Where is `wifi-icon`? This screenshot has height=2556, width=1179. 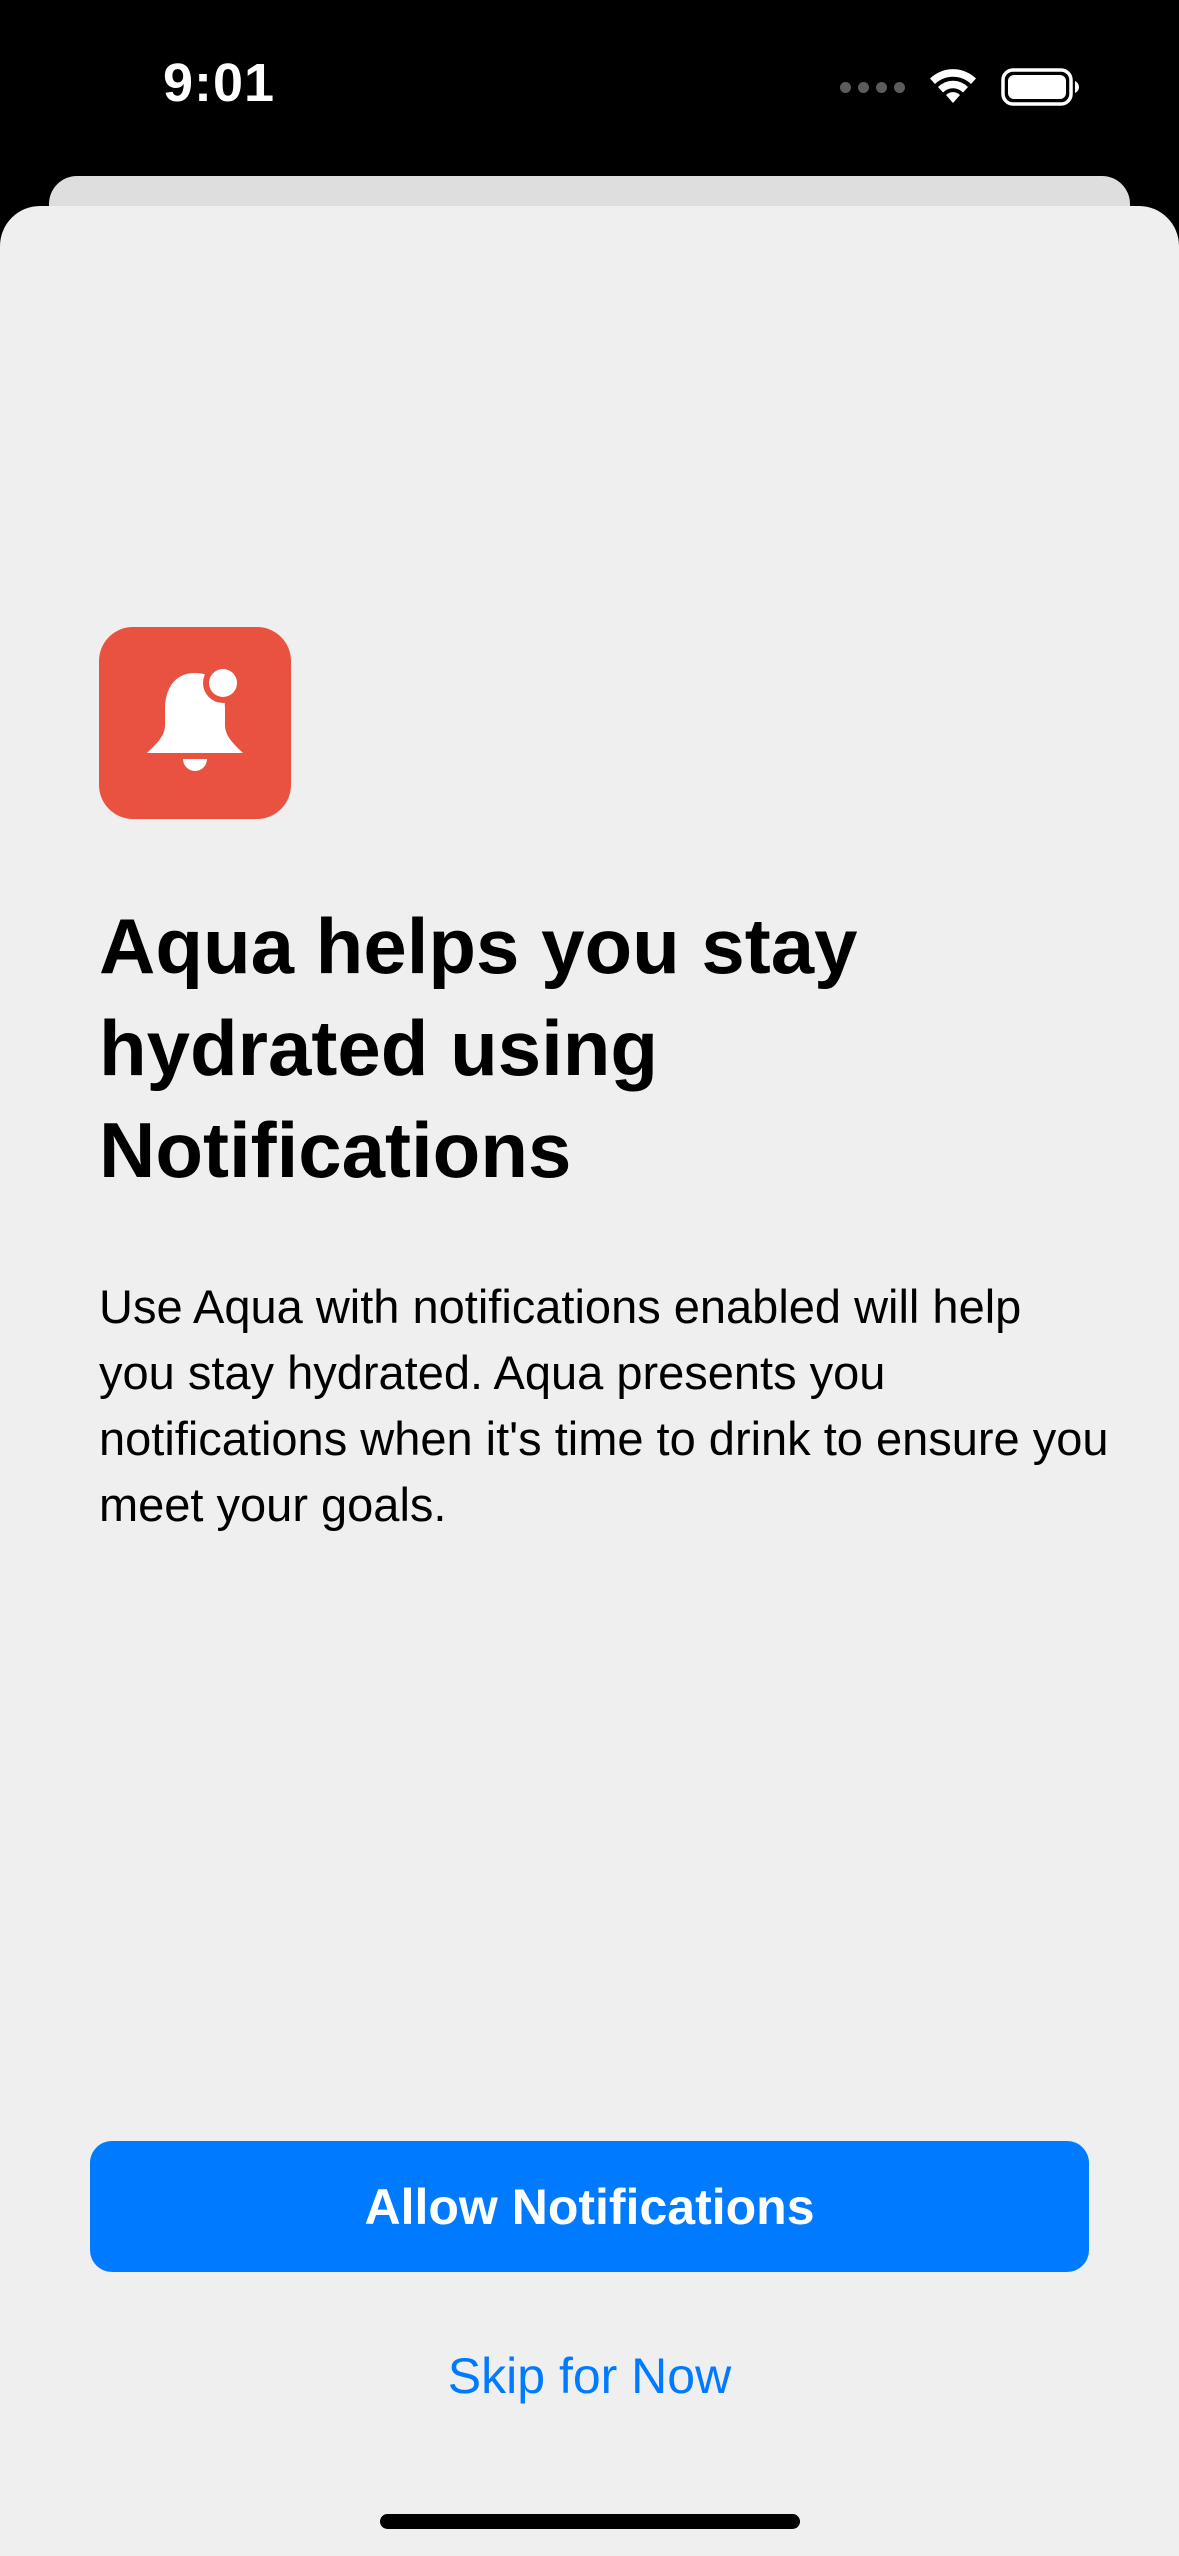
wifi-icon is located at coordinates (953, 87).